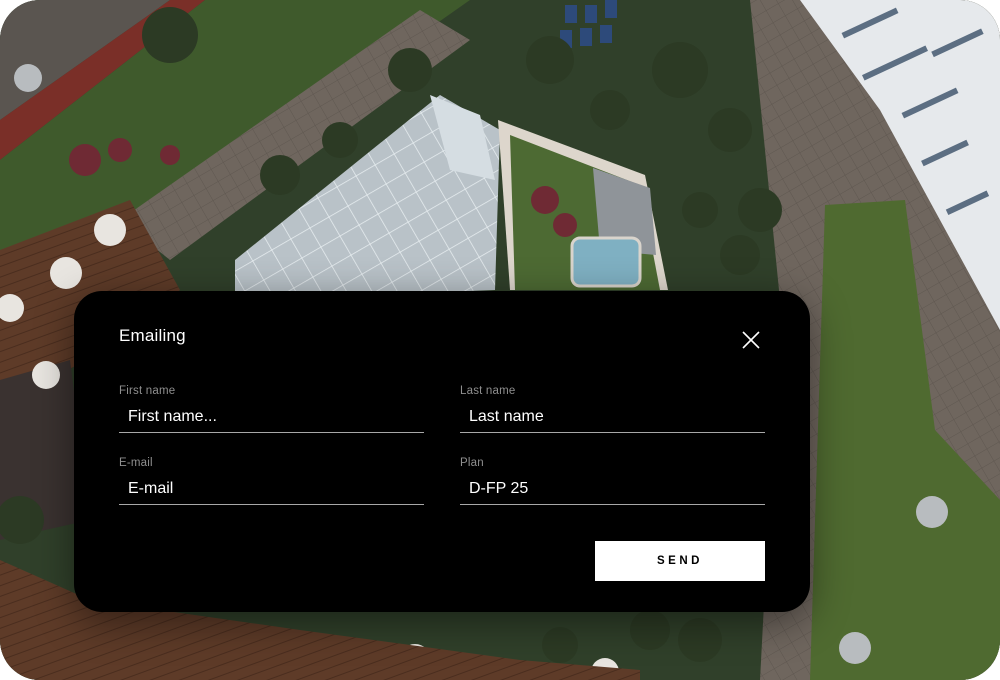  Describe the element at coordinates (751, 340) in the screenshot. I see `close-icon` at that location.